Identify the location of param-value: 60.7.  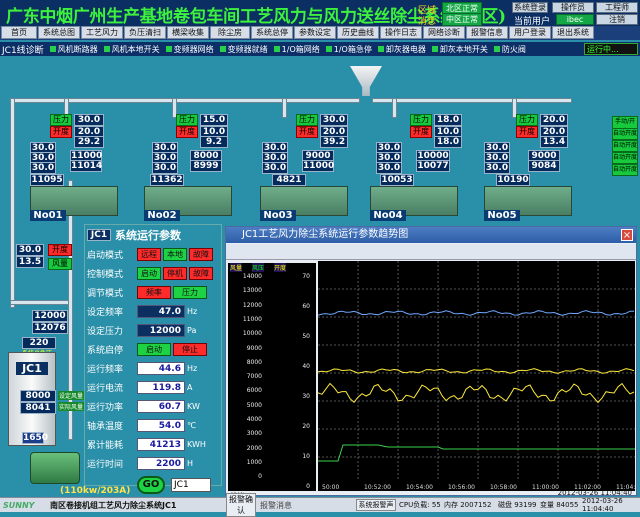
(161, 406).